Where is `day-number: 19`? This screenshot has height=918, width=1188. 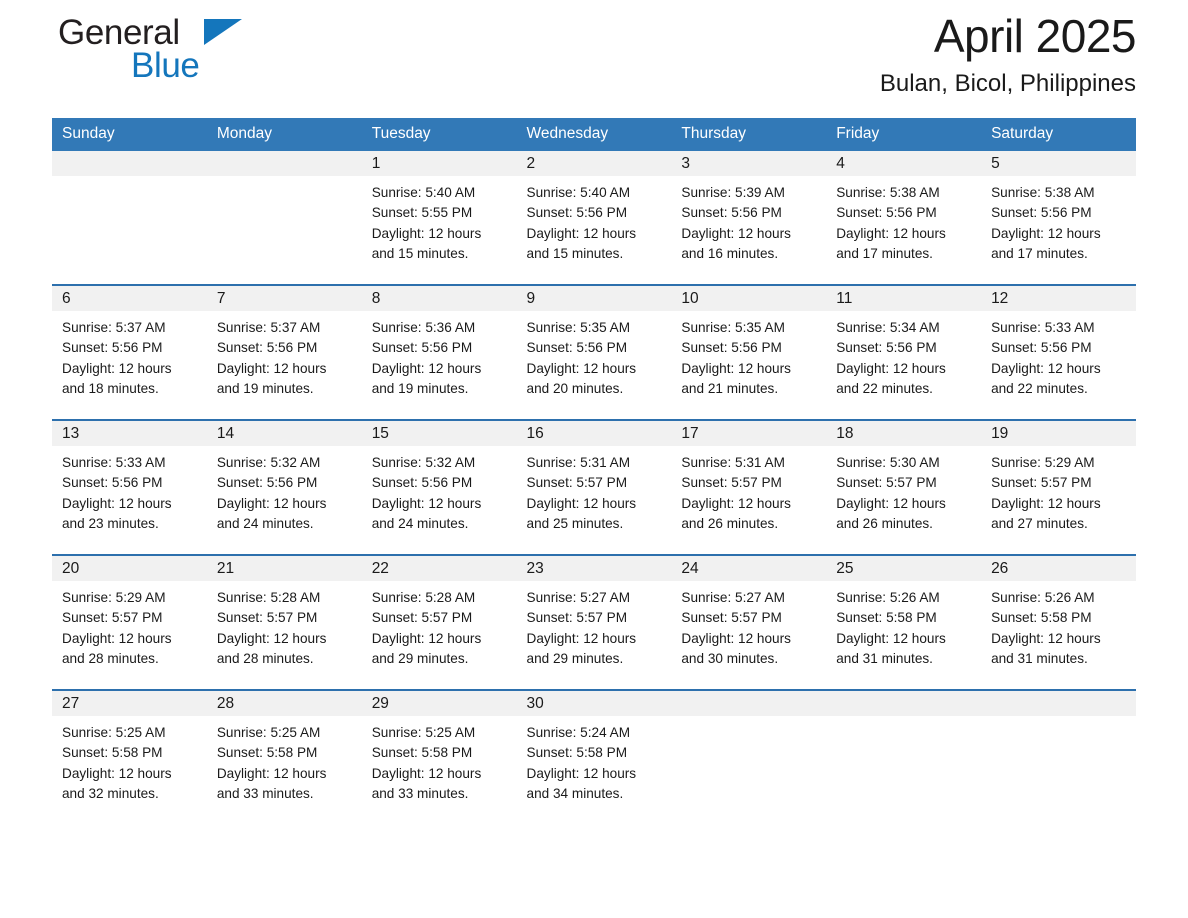
day-number: 19 is located at coordinates (1058, 433).